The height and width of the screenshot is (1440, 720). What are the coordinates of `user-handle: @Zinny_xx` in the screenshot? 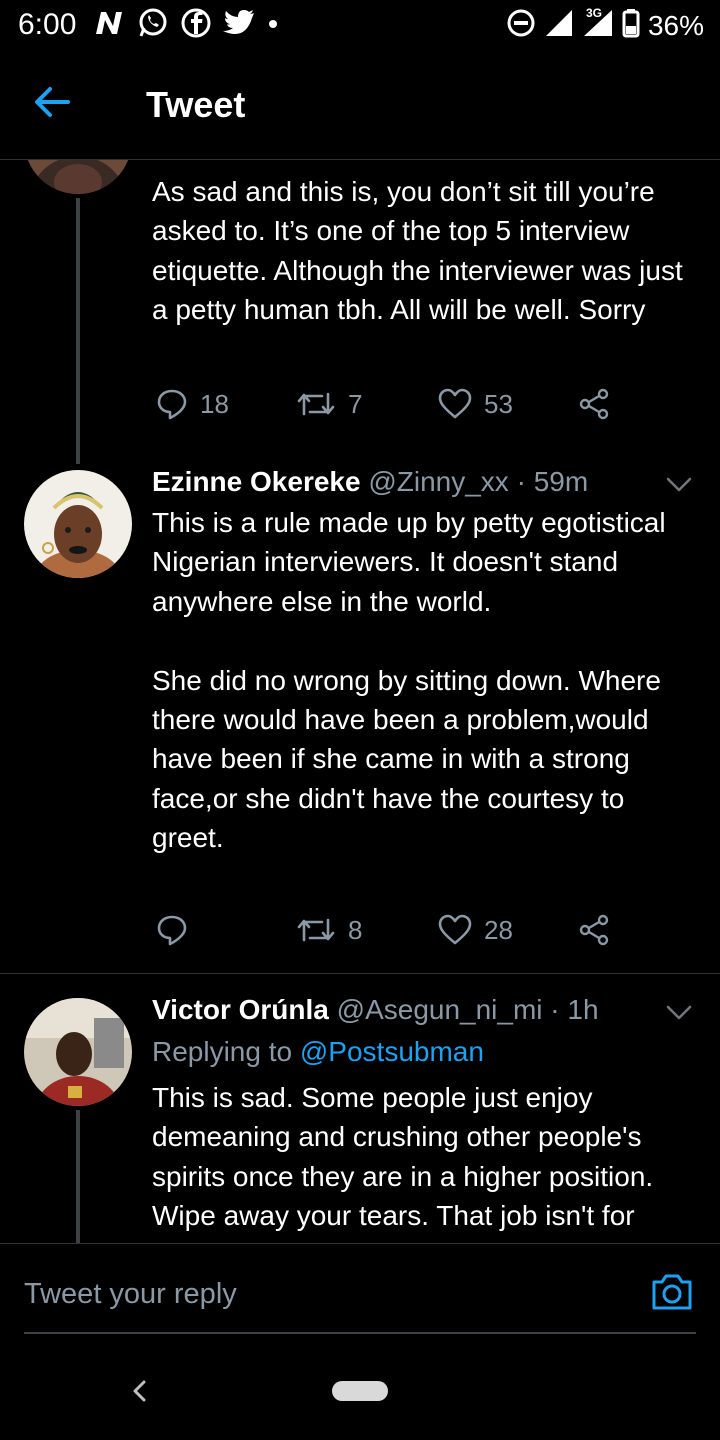 It's located at (438, 481).